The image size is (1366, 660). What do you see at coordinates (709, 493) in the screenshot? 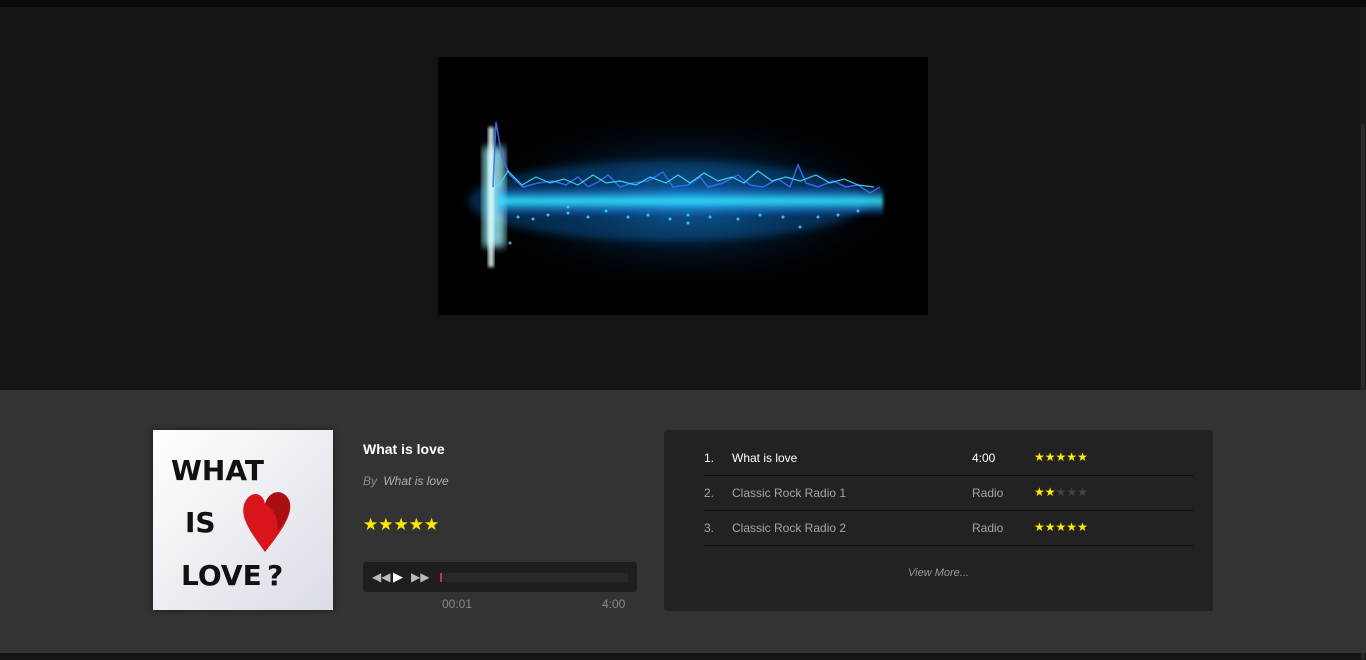
I see `playlist-item-number: 2.` at bounding box center [709, 493].